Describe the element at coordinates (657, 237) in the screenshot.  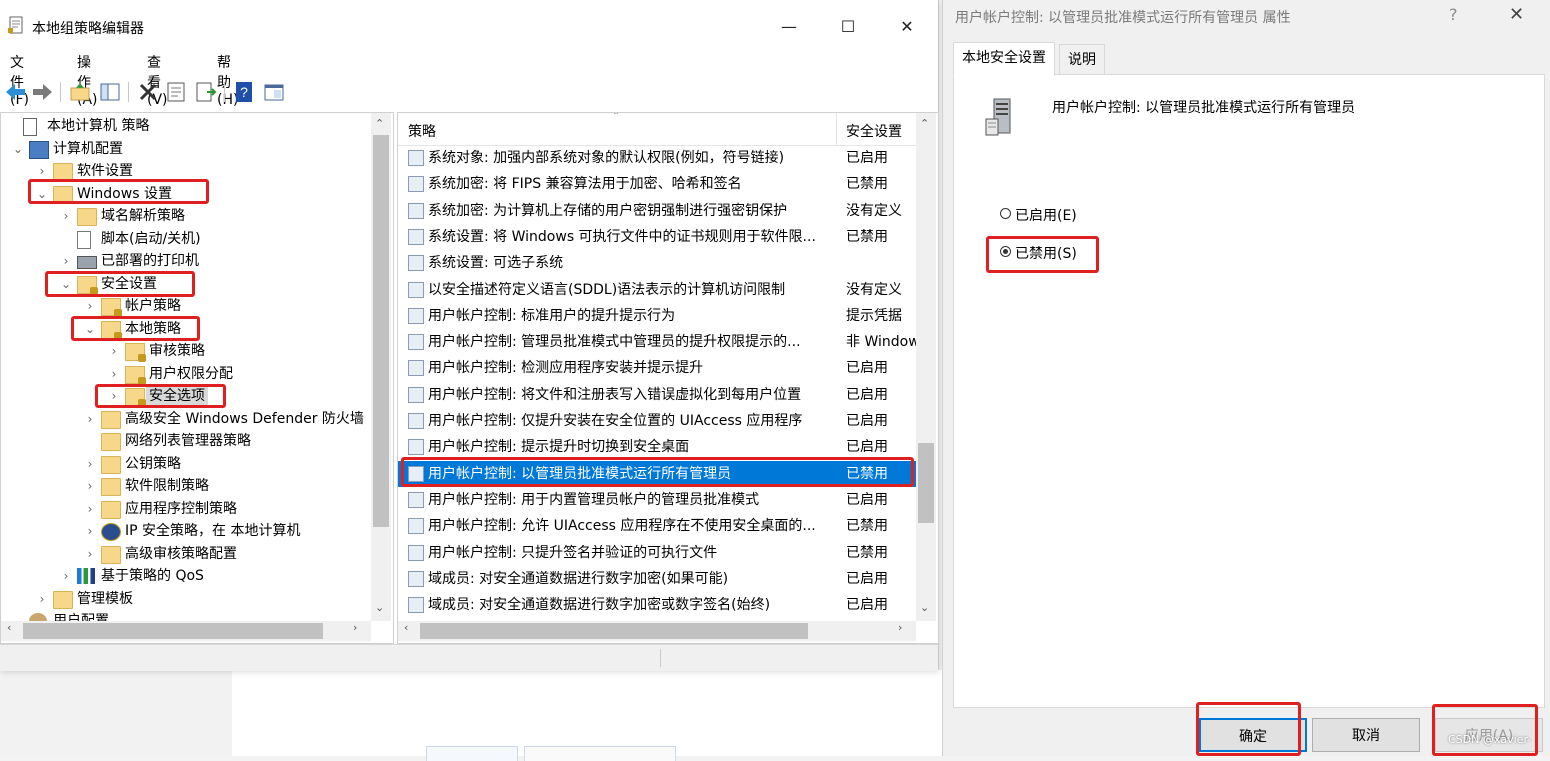
I see `list-row: 系统设置: 将 Windows 可执行文件中的证书规则用于软件限... 已禁用` at that location.